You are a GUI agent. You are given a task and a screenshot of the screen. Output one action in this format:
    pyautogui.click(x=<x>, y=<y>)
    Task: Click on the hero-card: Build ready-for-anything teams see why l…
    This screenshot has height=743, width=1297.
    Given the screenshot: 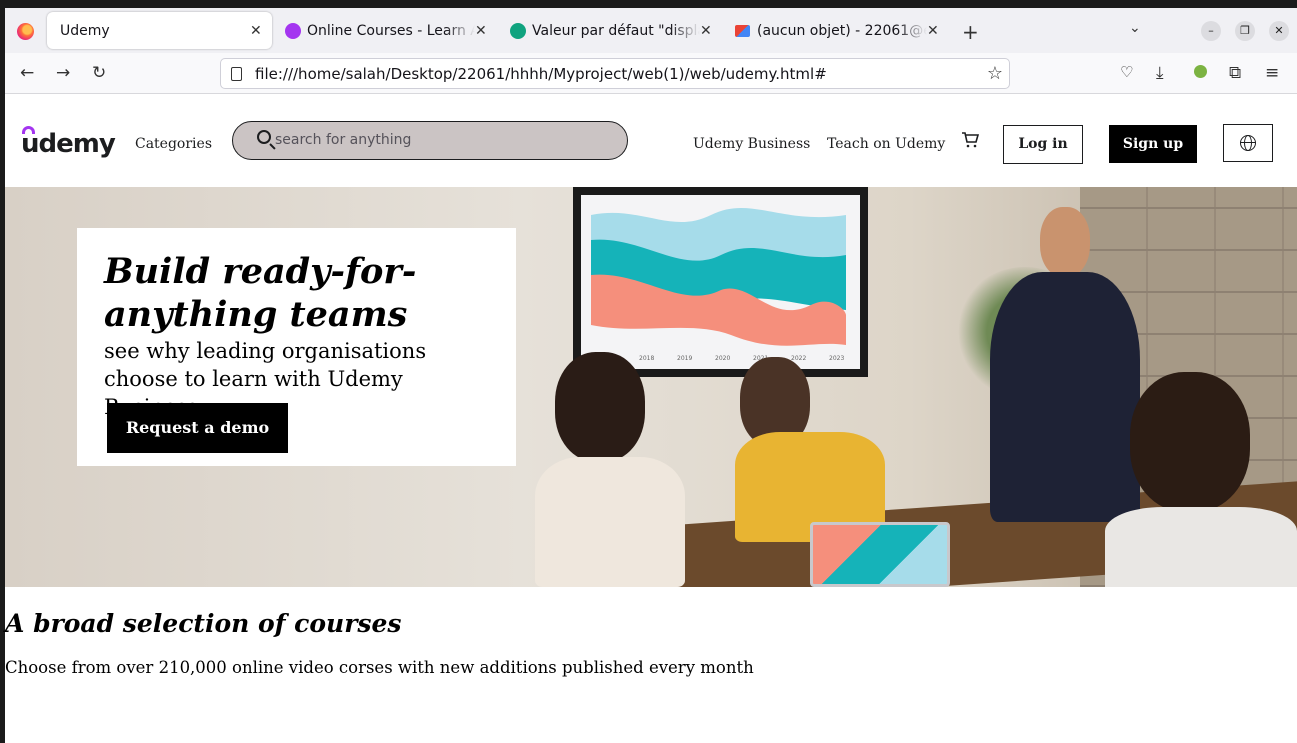 What is the action you would take?
    pyautogui.click(x=296, y=347)
    